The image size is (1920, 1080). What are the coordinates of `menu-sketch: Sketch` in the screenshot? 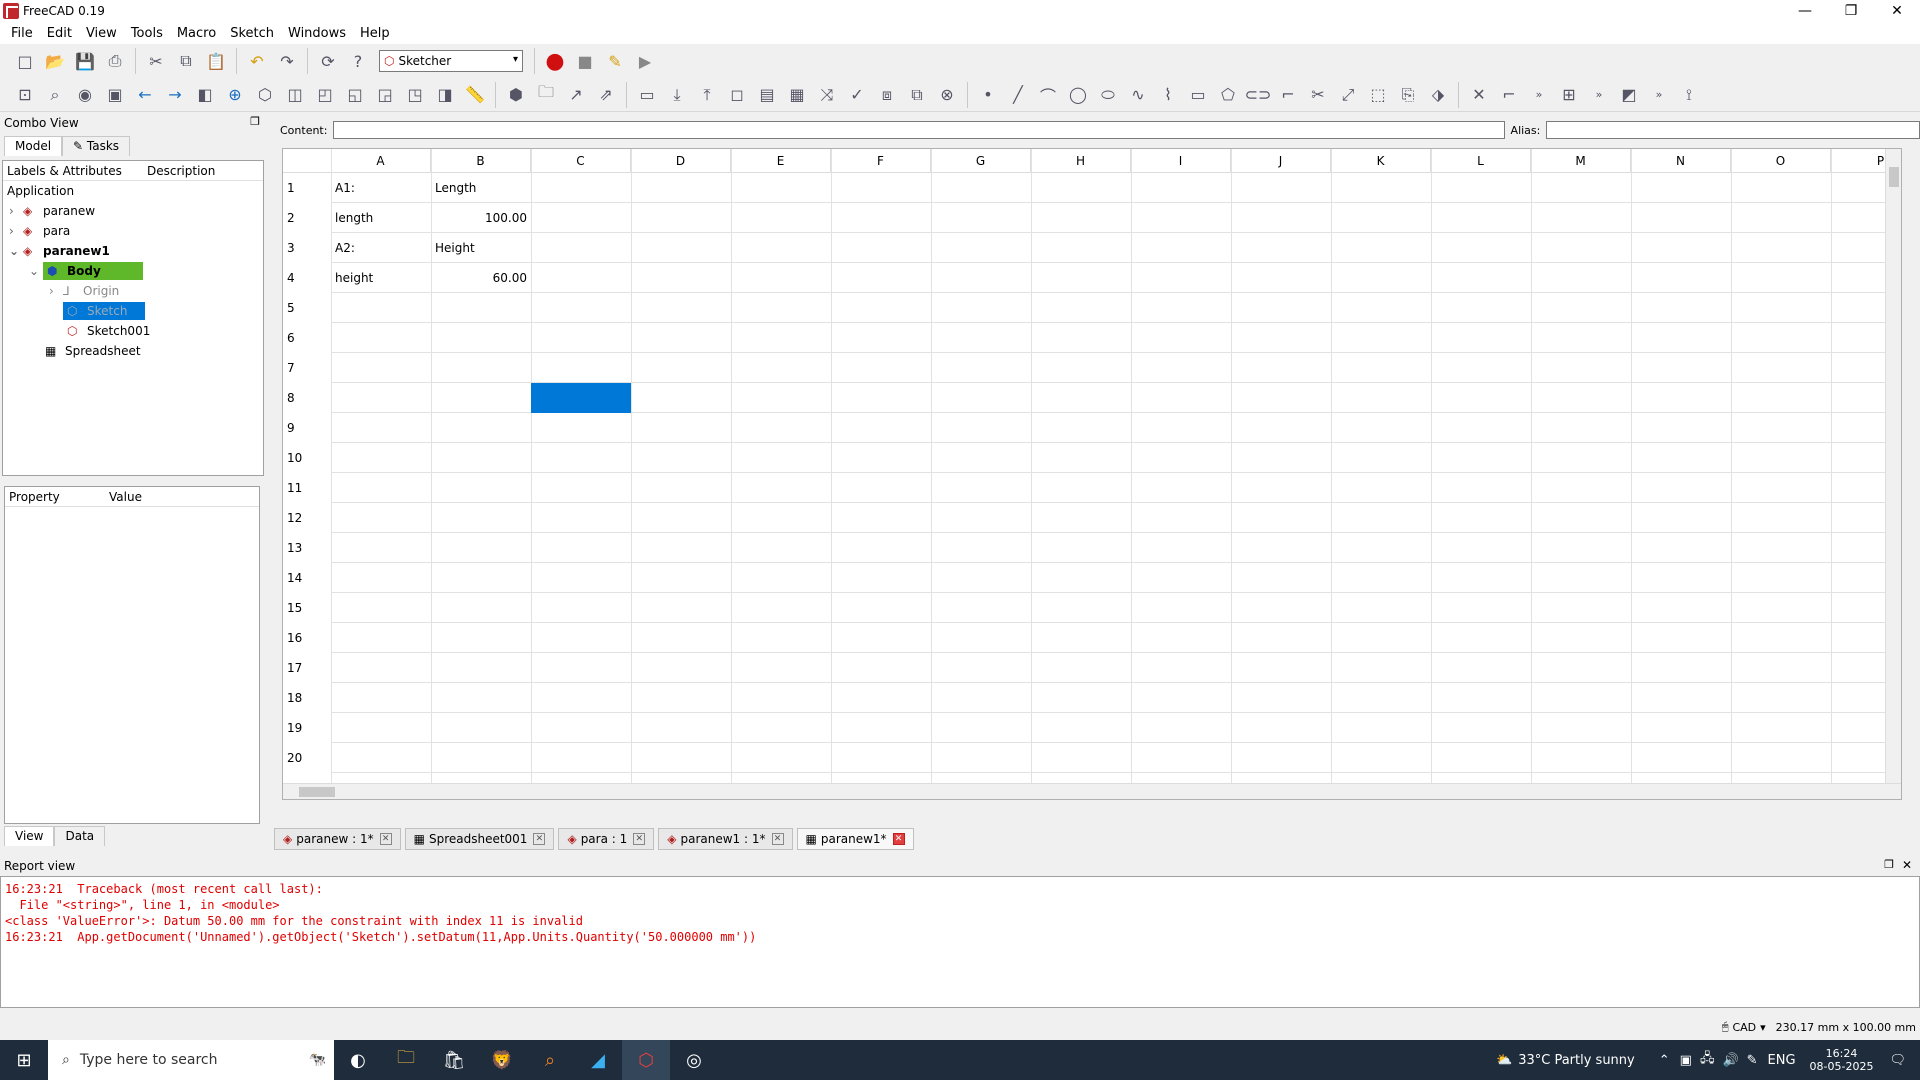 It's located at (252, 33).